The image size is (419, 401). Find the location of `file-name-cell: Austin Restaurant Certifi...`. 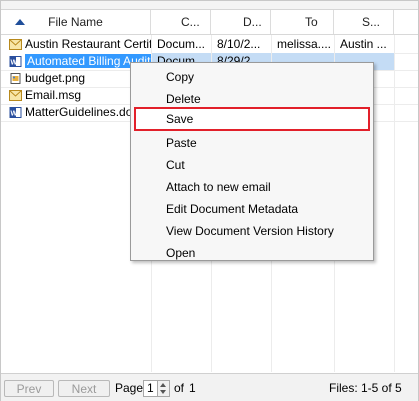

file-name-cell: Austin Restaurant Certifi... is located at coordinates (76, 44).